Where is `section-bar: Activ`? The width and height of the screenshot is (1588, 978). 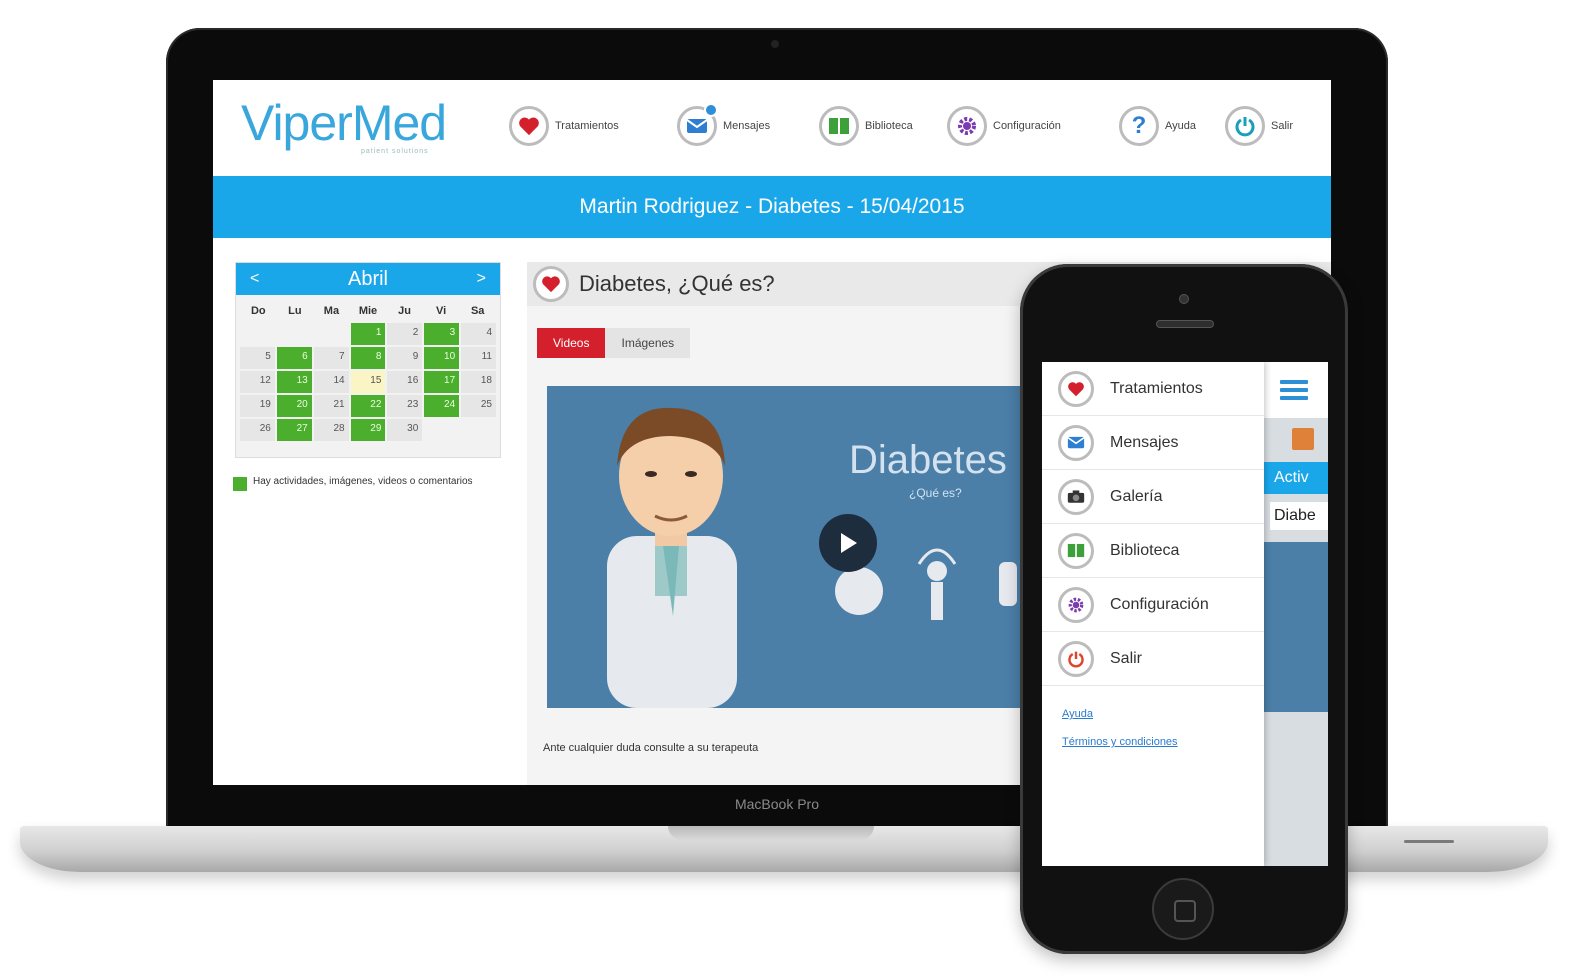
section-bar: Activ is located at coordinates (1296, 478).